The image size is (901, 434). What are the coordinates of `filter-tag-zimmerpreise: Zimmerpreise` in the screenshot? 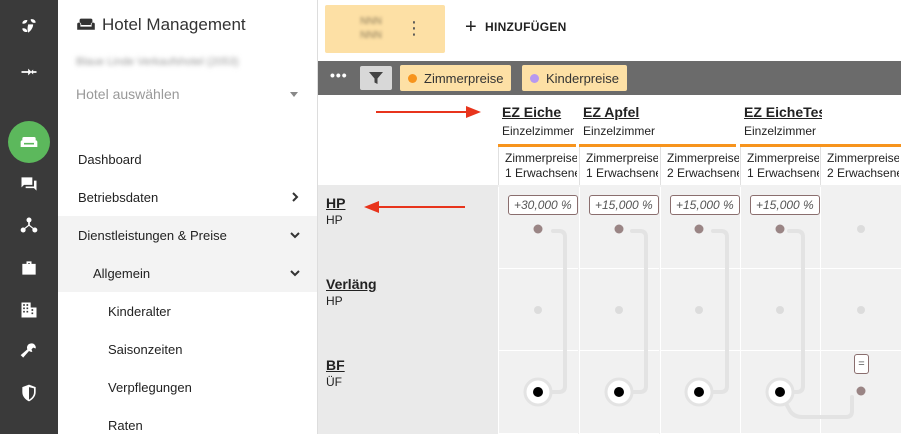 It's located at (456, 78).